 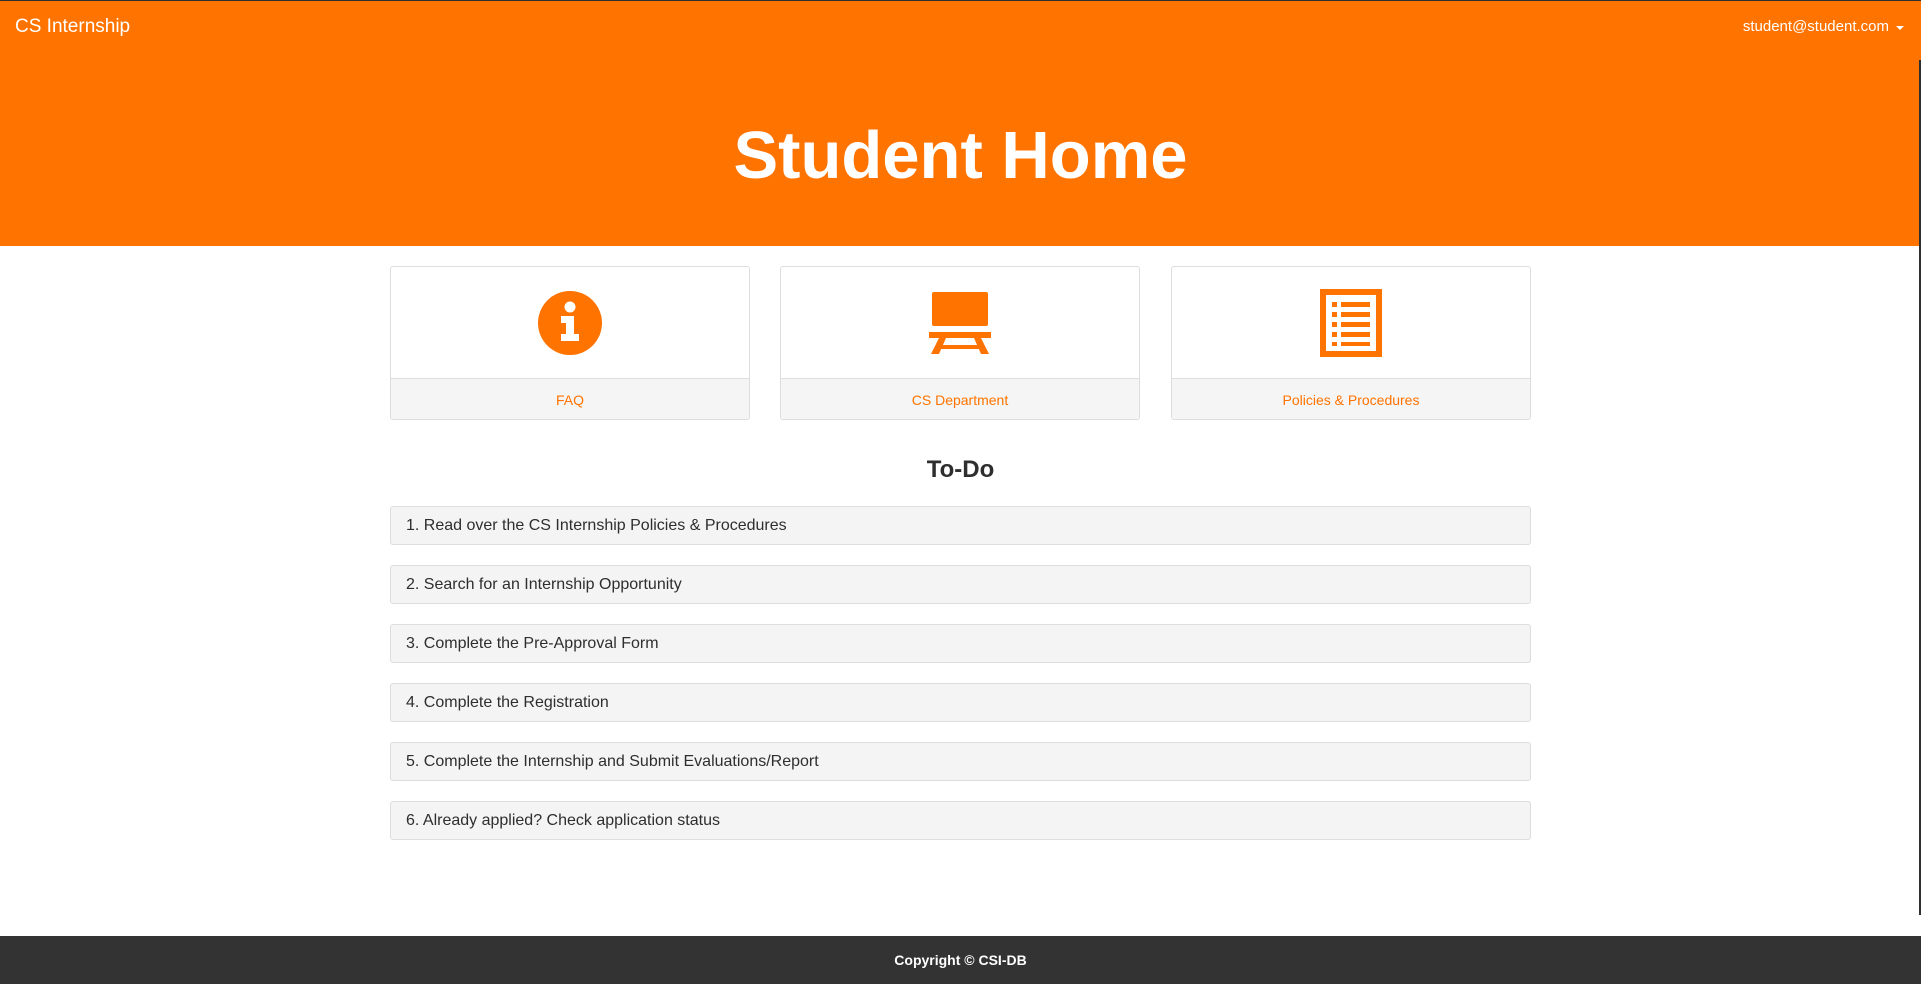 I want to click on quick-links: FAQ CS Department Policies & Procedures, so click(x=960, y=343).